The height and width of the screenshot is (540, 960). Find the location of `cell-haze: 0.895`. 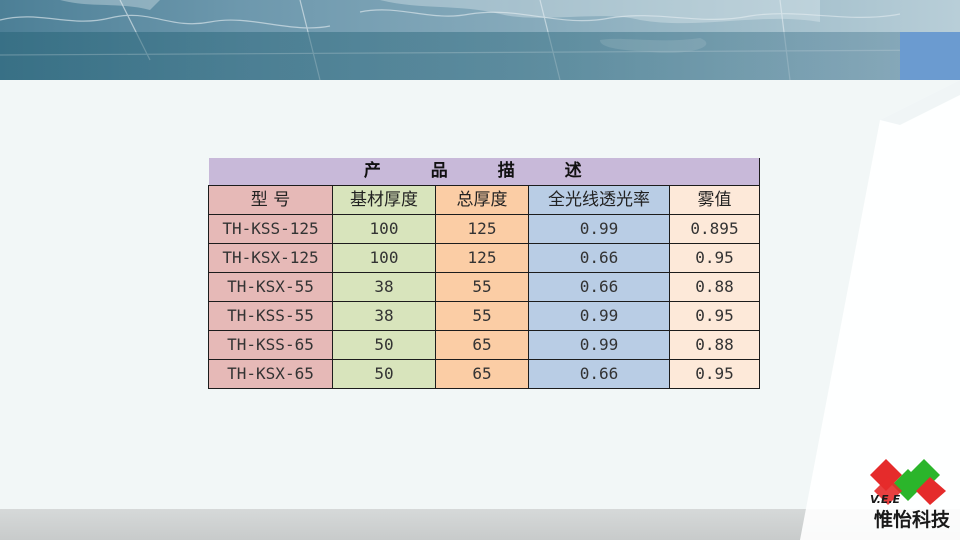

cell-haze: 0.895 is located at coordinates (714, 229).